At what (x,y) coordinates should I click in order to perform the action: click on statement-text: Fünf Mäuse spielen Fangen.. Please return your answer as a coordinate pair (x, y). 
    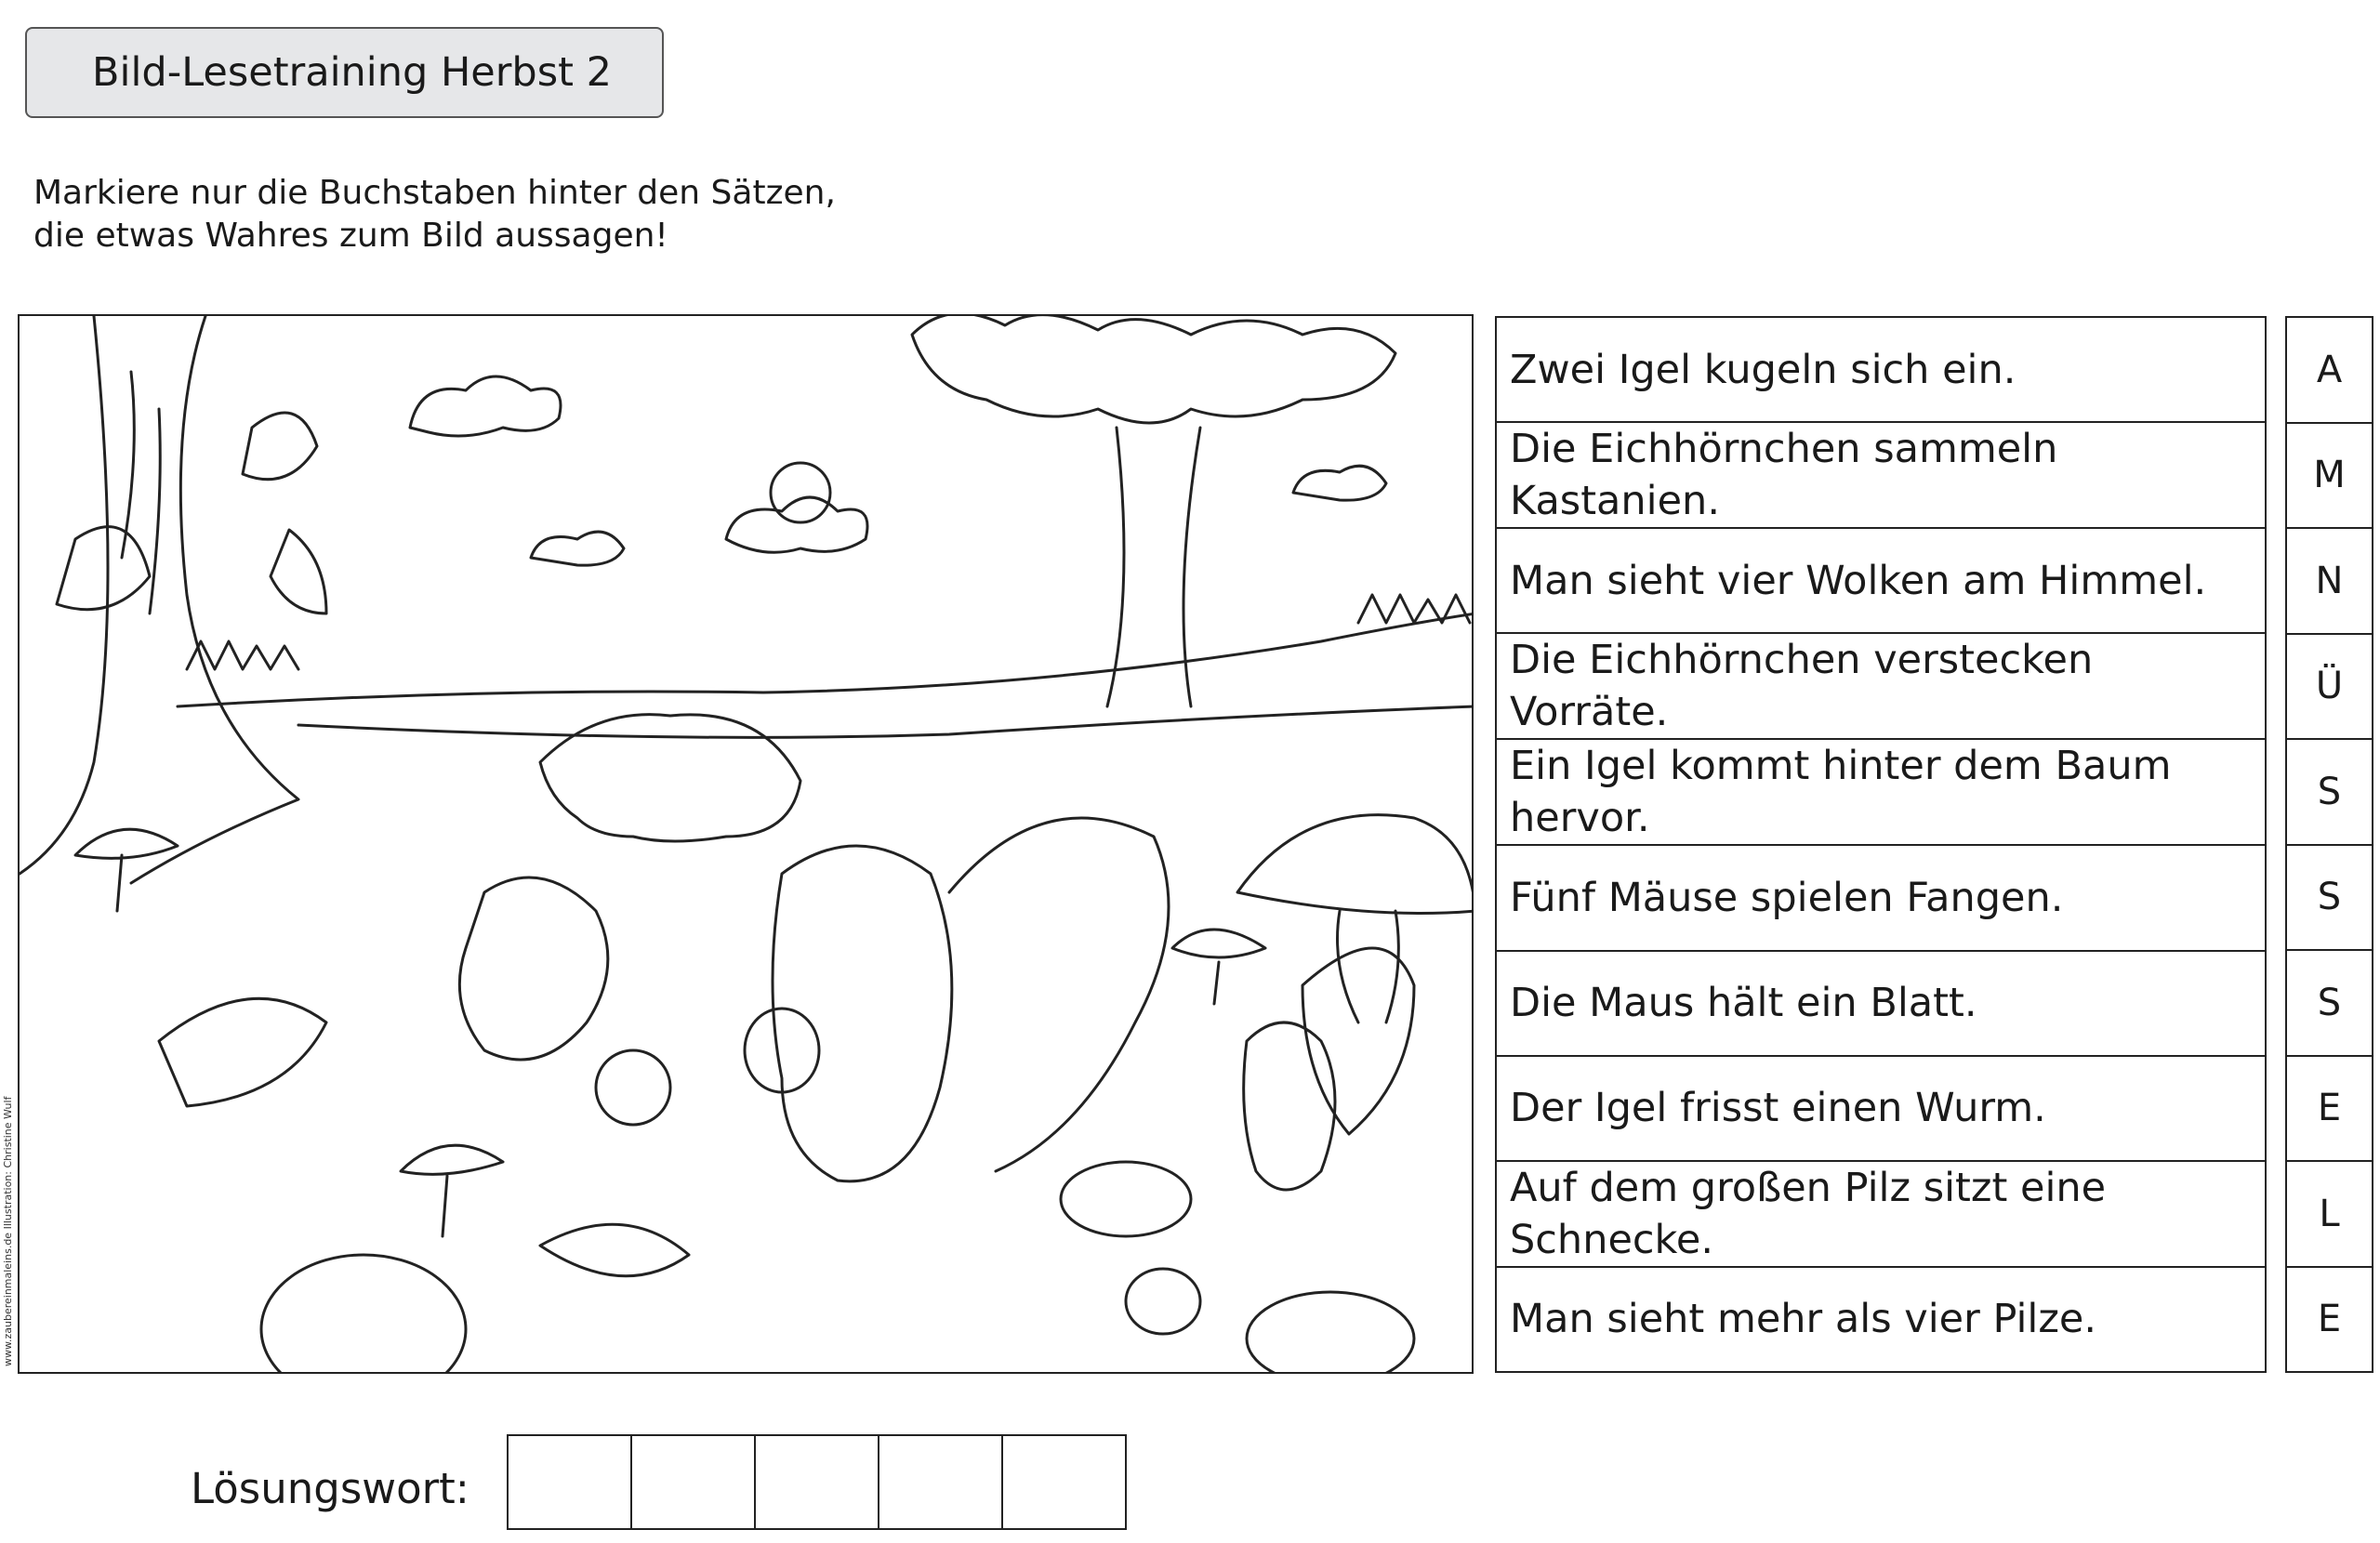
    Looking at the image, I should click on (1787, 897).